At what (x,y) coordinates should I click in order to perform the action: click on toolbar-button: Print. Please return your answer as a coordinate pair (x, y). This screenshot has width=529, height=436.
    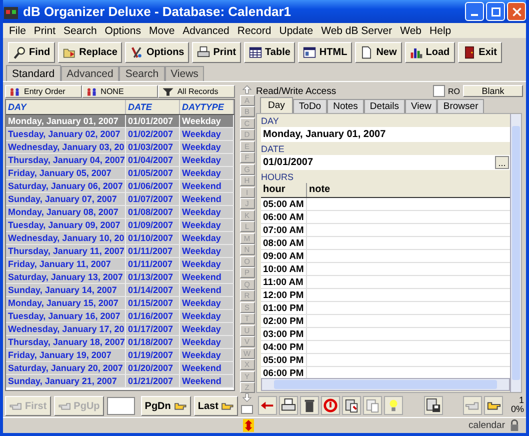
    Looking at the image, I should click on (217, 52).